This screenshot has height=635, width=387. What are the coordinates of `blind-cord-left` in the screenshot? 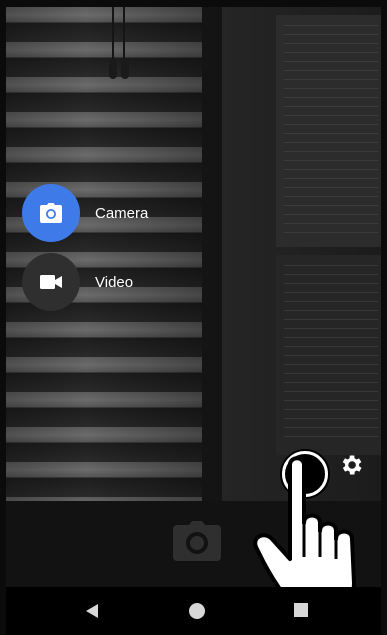 It's located at (113, 36).